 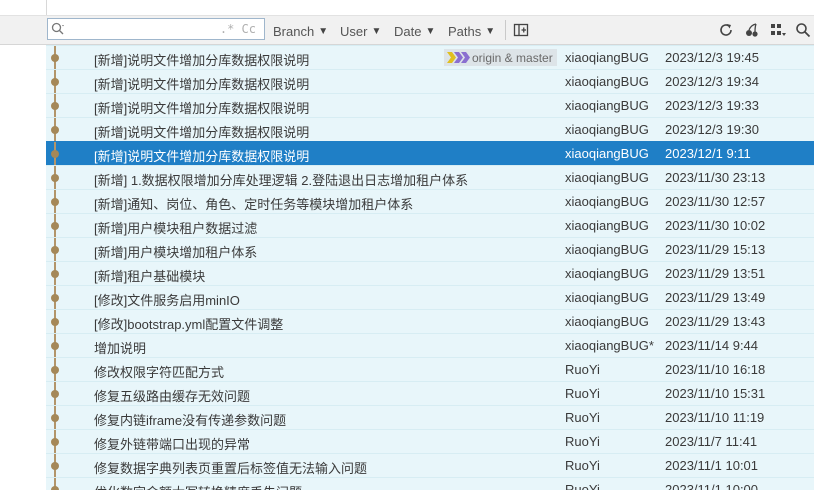 I want to click on commit-date: 2023/11/1 10:01, so click(x=712, y=465).